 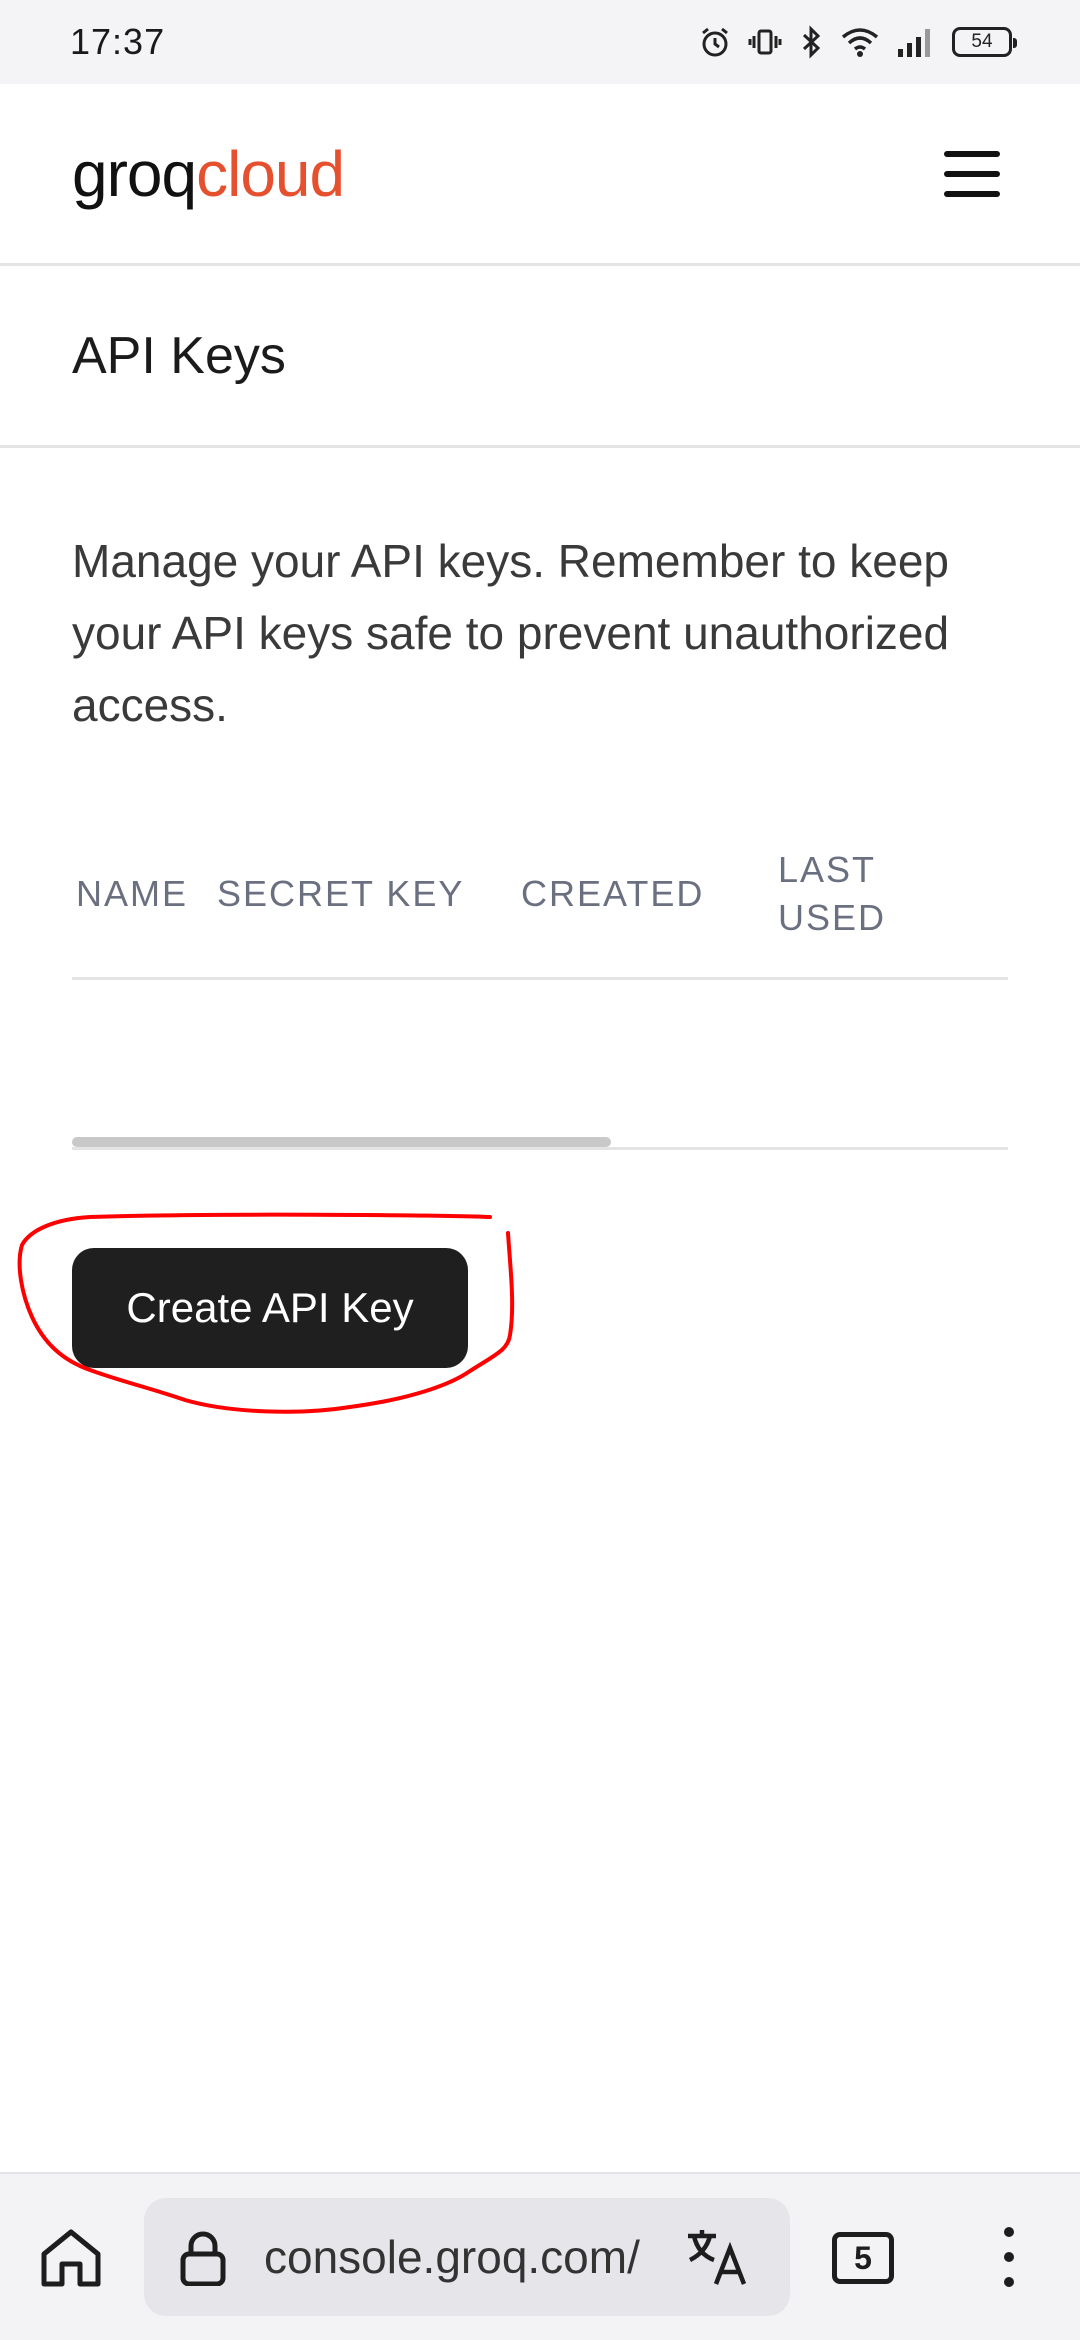 What do you see at coordinates (467, 2257) in the screenshot?
I see `address-bar: console.groq.com/` at bounding box center [467, 2257].